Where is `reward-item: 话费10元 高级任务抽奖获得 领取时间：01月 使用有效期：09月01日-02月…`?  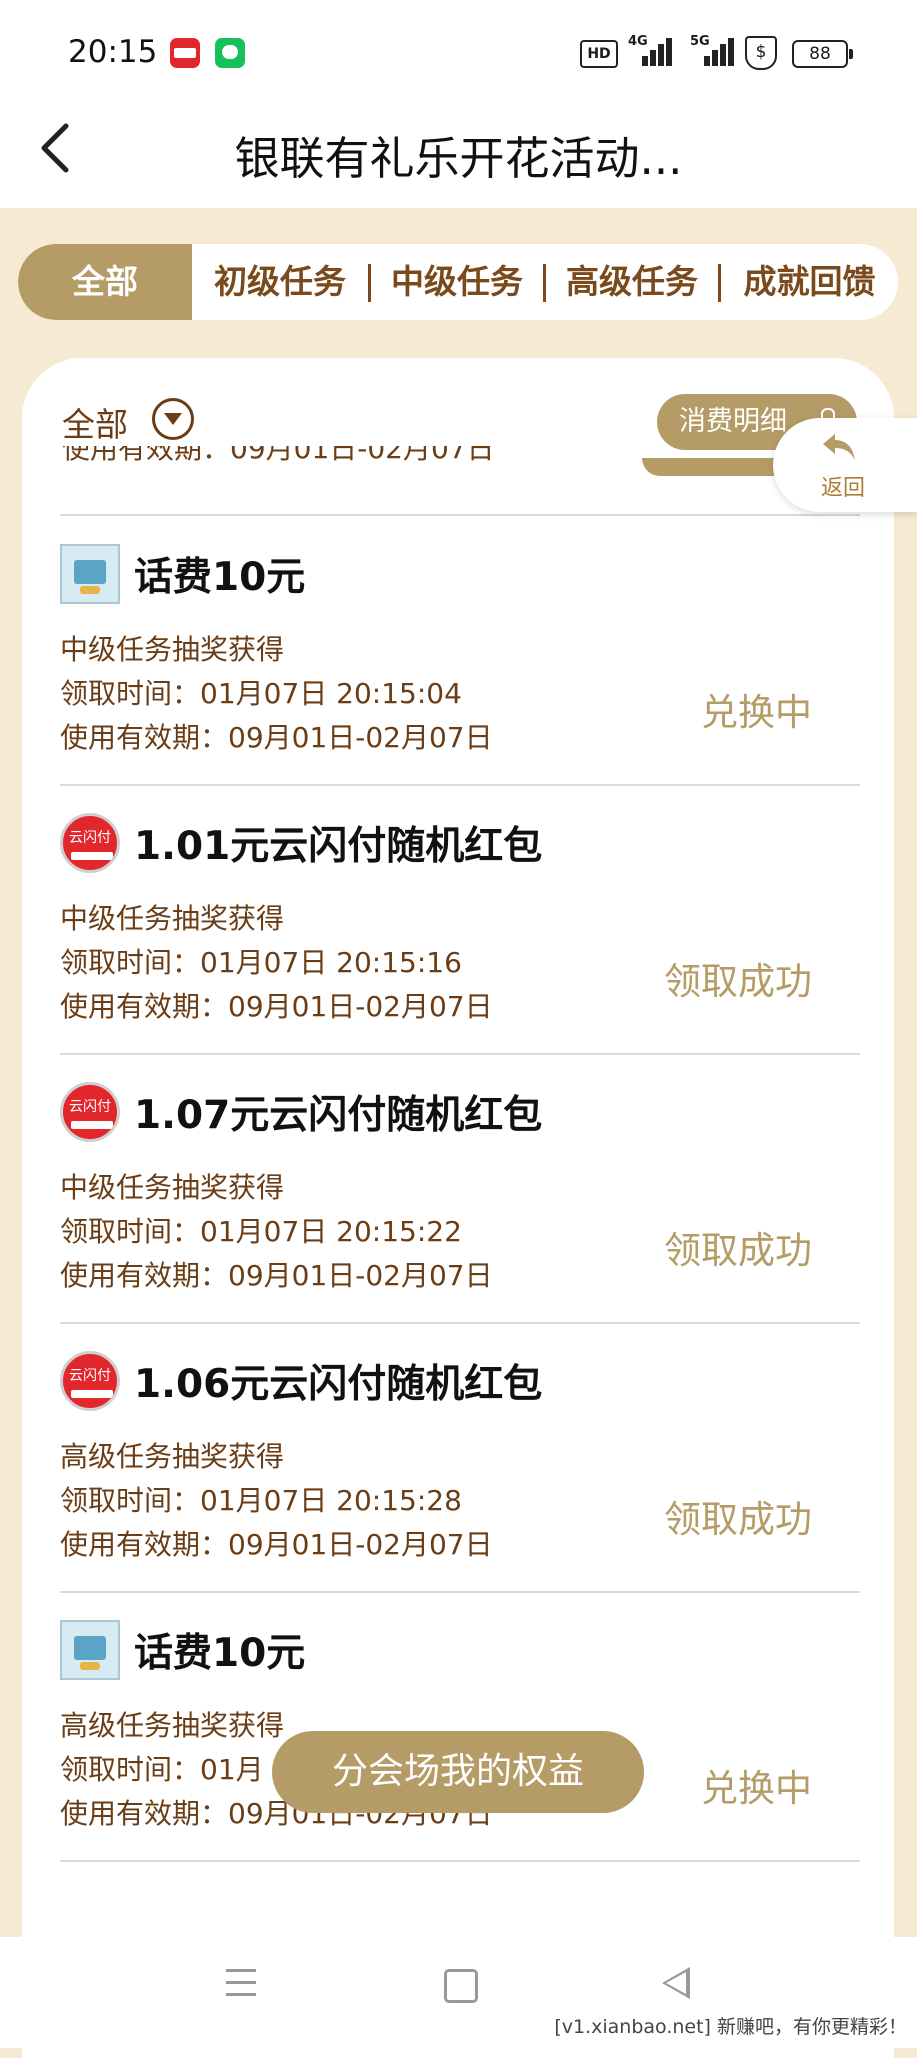
reward-item: 话费10元 高级任务抽奖获得 领取时间：01月 使用有效期：09月01日-02月… is located at coordinates (460, 1726).